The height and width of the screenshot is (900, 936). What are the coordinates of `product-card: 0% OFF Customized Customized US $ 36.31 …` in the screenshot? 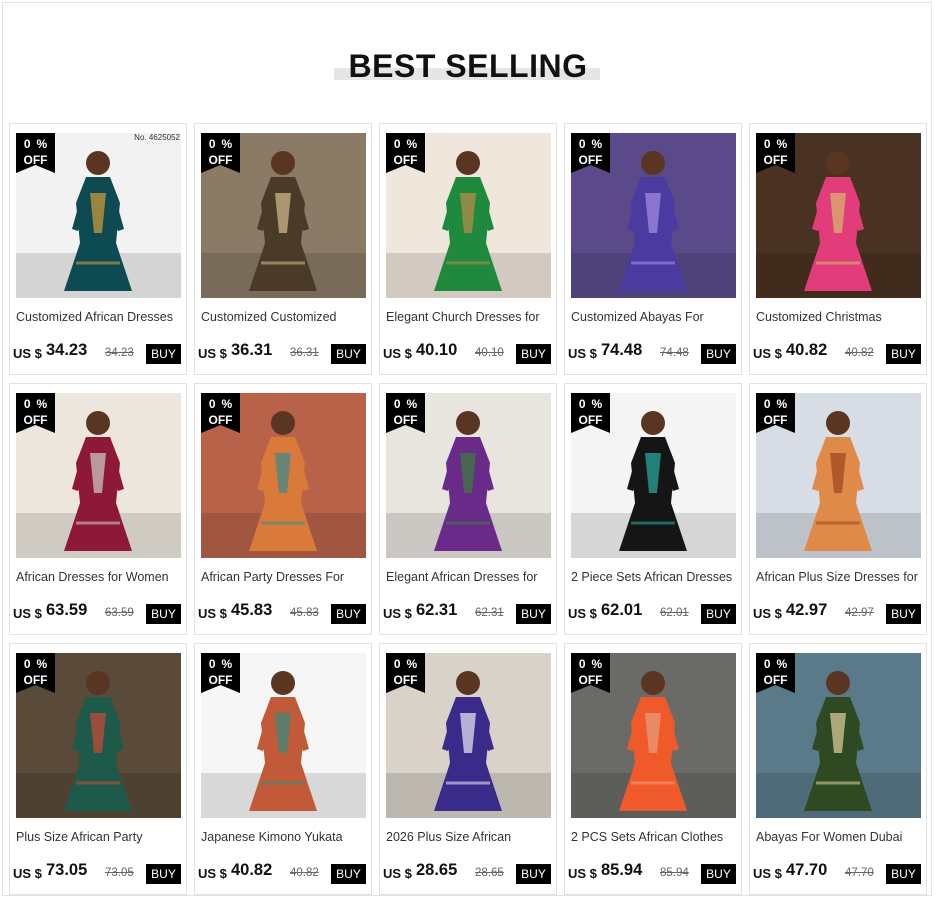 It's located at (283, 249).